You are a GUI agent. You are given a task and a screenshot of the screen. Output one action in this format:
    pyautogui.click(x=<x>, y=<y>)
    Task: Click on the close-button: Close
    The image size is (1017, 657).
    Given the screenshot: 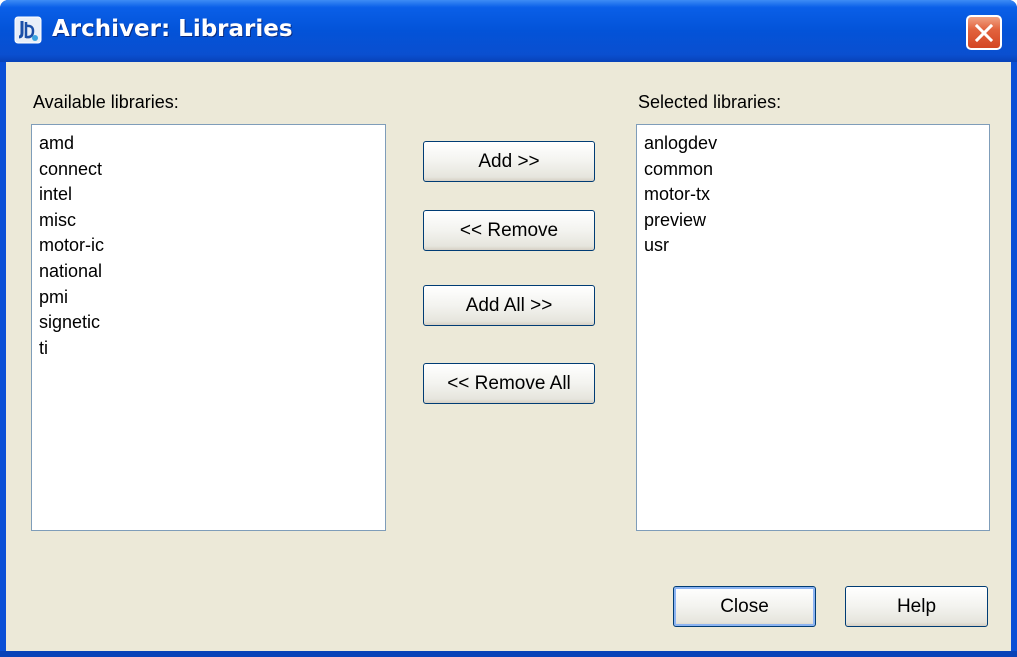 What is the action you would take?
    pyautogui.click(x=744, y=606)
    